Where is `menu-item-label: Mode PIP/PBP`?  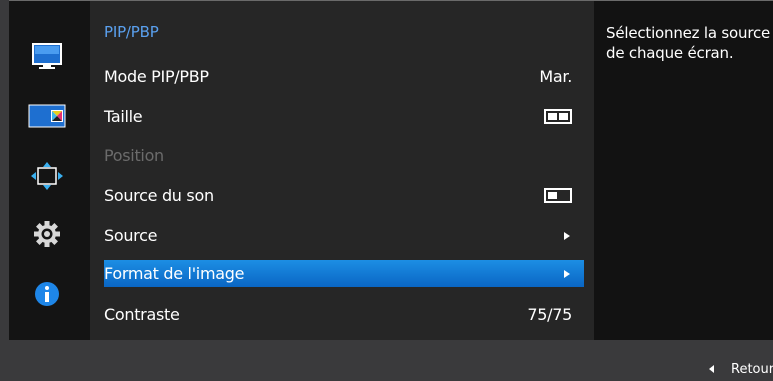 menu-item-label: Mode PIP/PBP is located at coordinates (156, 76).